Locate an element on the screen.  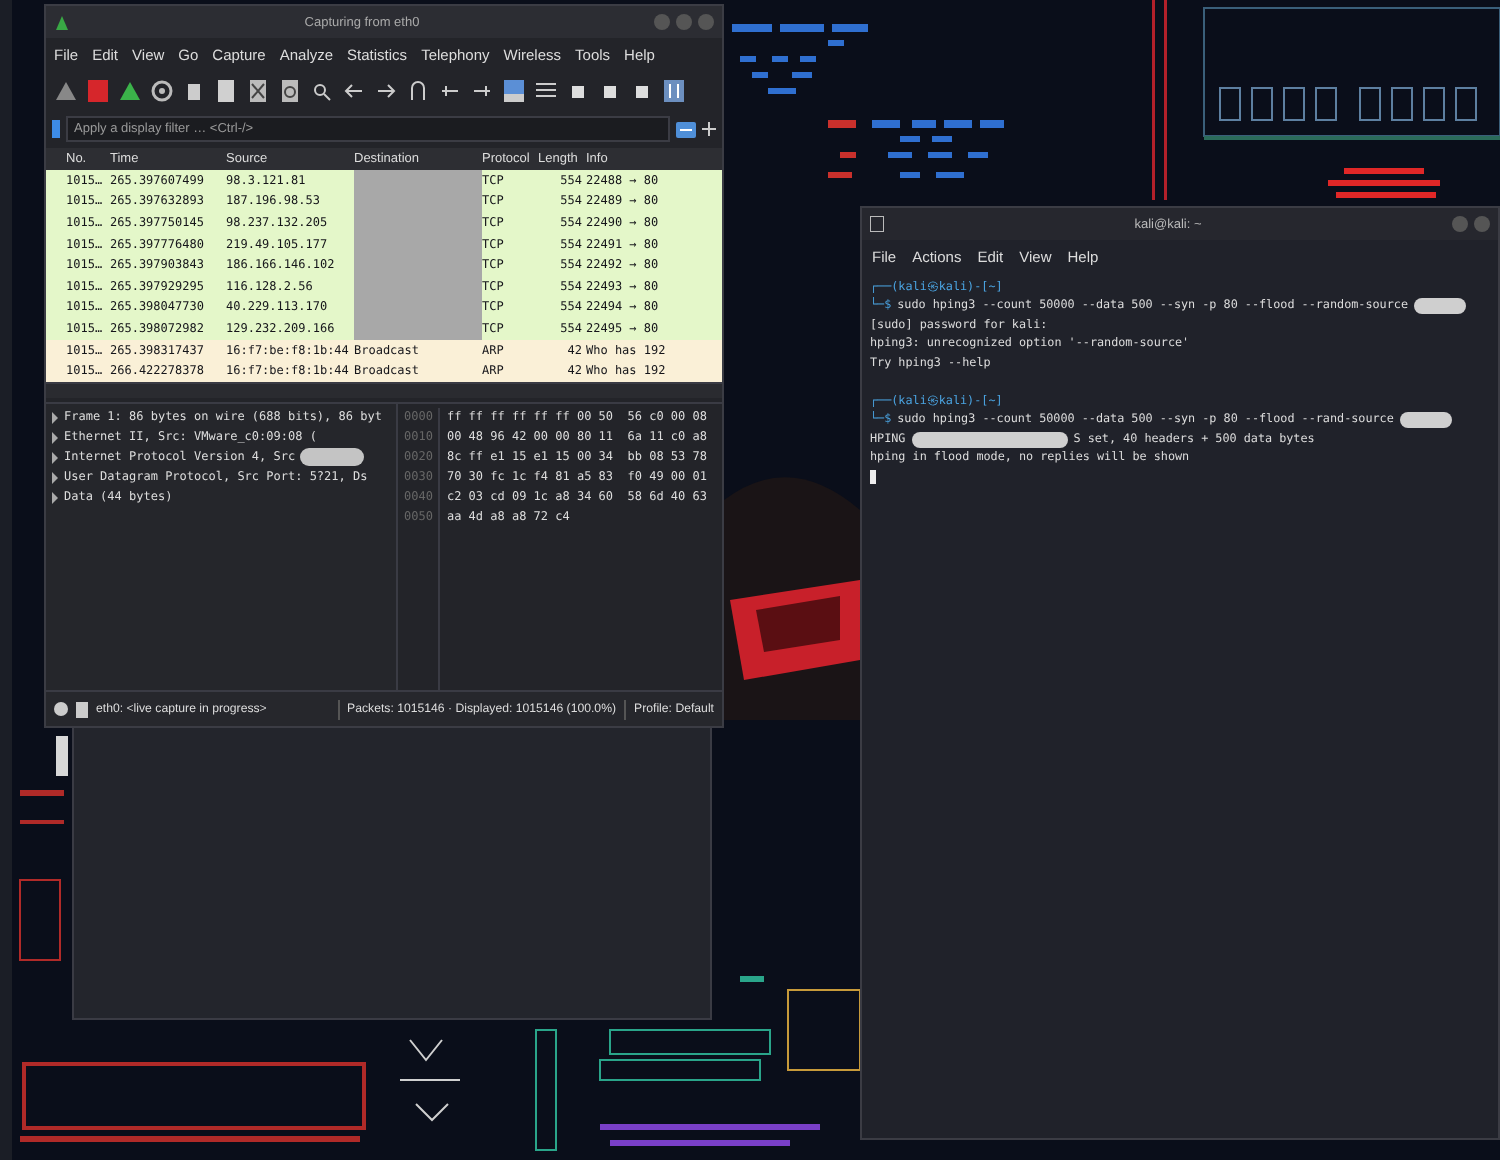
jump-icon is located at coordinates (418, 90).